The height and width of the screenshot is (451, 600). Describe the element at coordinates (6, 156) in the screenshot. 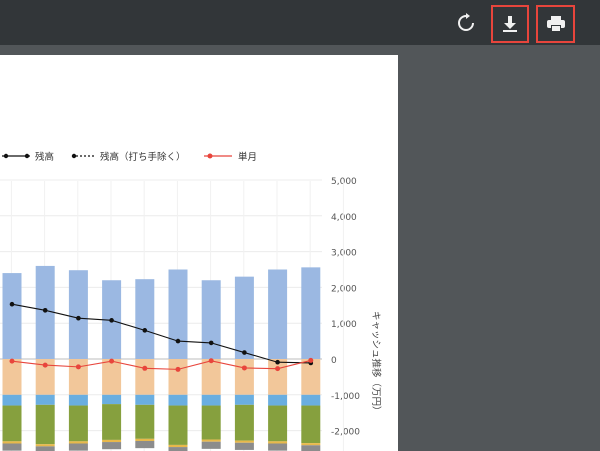

I see `legend-marker-balance` at that location.